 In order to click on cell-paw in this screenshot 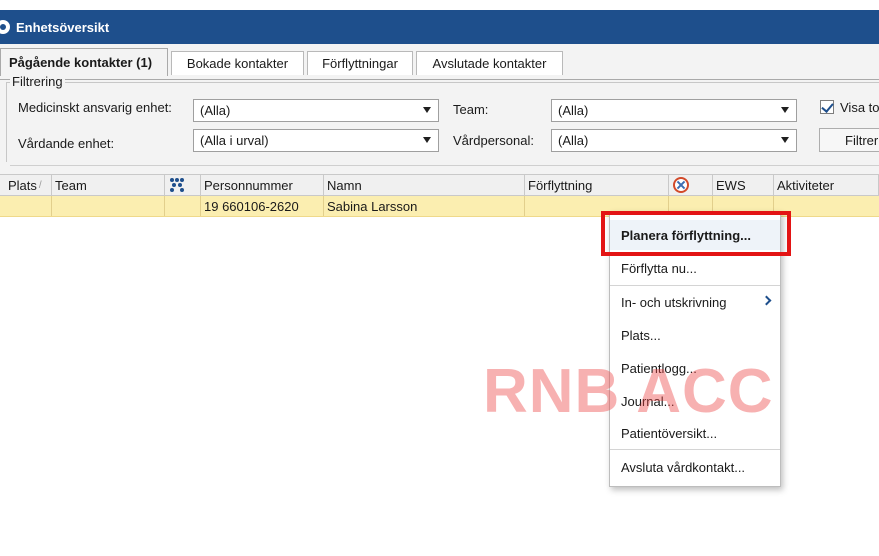, I will do `click(183, 206)`.